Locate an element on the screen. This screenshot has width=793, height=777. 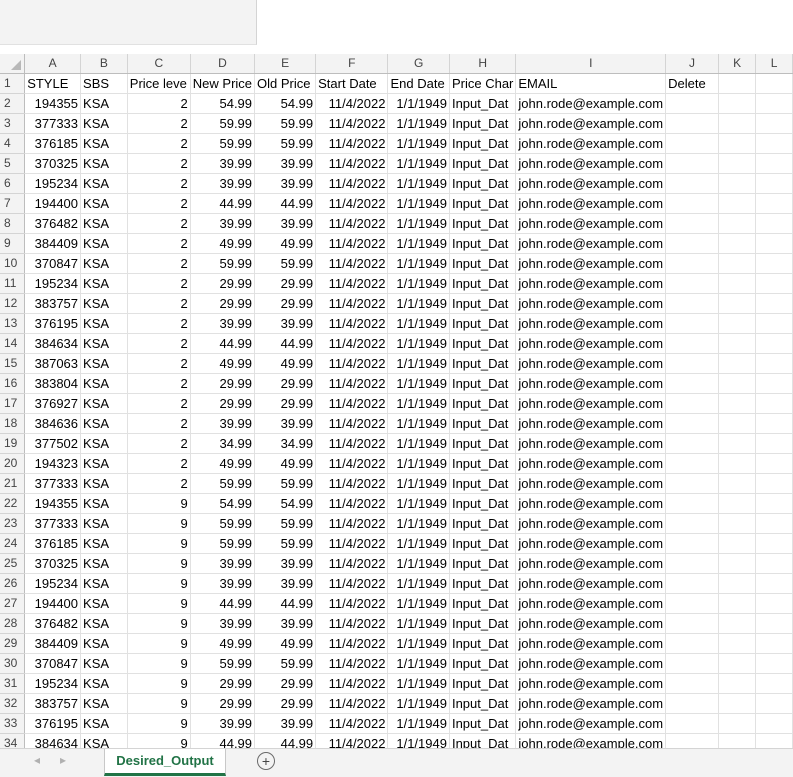
cell: 376927 is located at coordinates (53, 403).